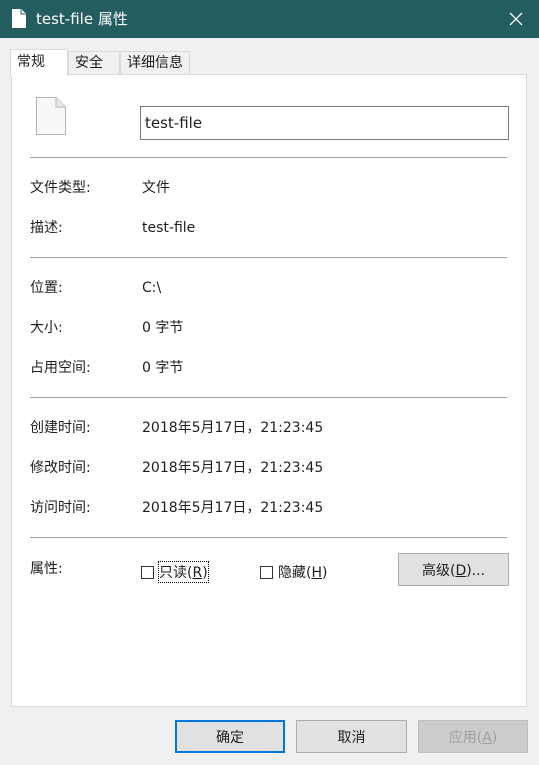 This screenshot has height=765, width=539. What do you see at coordinates (46, 569) in the screenshot?
I see `attributes-label: 属性:` at bounding box center [46, 569].